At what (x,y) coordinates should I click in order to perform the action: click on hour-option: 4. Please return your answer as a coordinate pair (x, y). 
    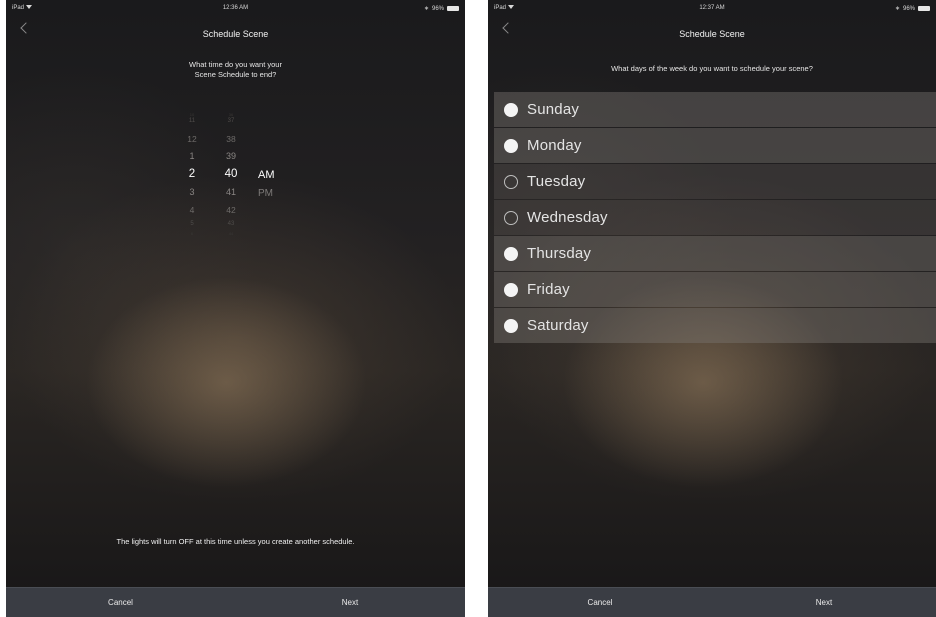
    Looking at the image, I should click on (192, 210).